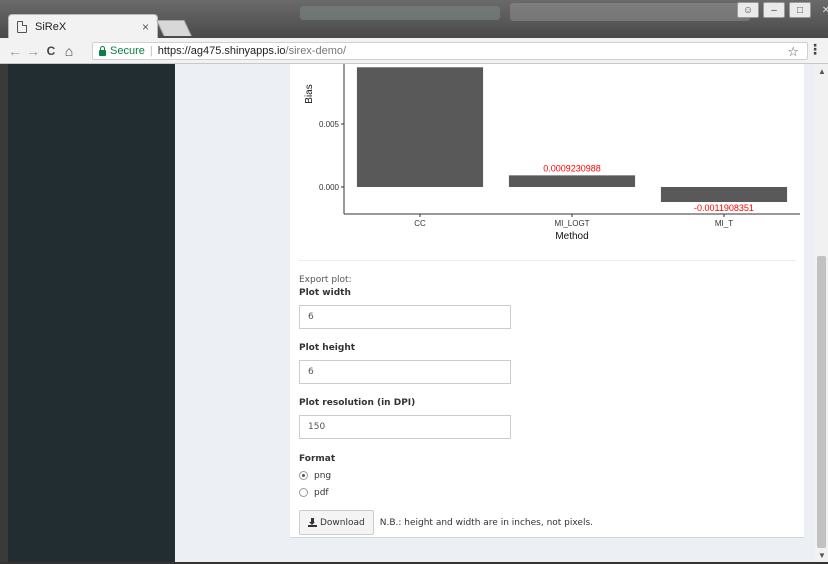 This screenshot has width=828, height=564. Describe the element at coordinates (316, 51) in the screenshot. I see `url-path: /sirex-demo/` at that location.